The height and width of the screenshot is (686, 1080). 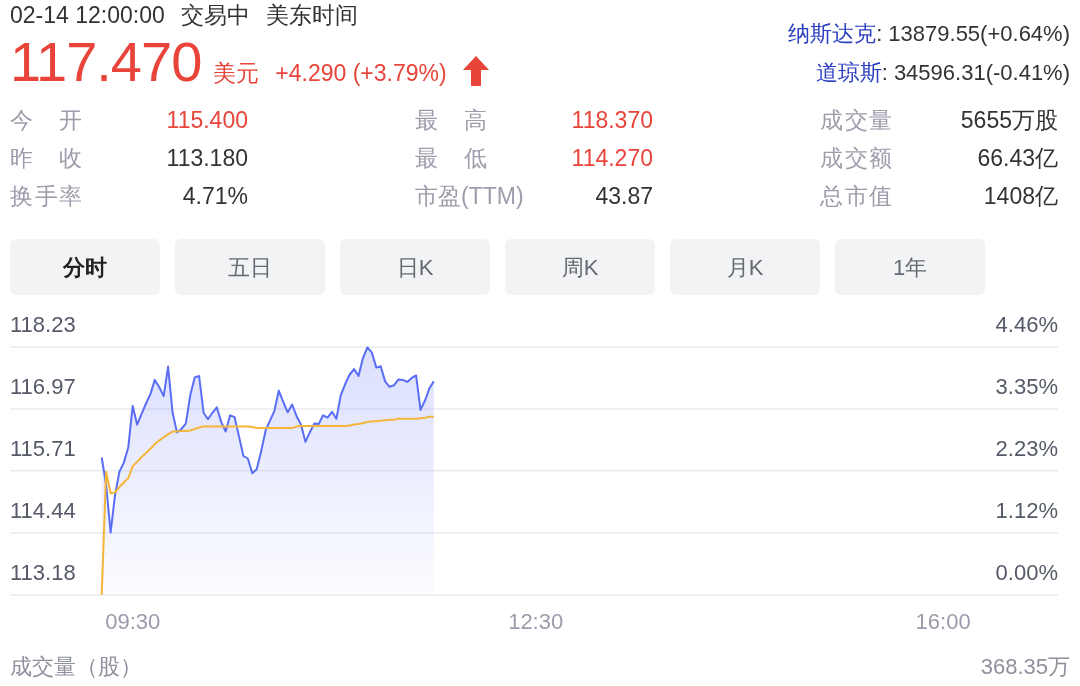 What do you see at coordinates (46, 158) in the screenshot?
I see `stat-label: 昨 收` at bounding box center [46, 158].